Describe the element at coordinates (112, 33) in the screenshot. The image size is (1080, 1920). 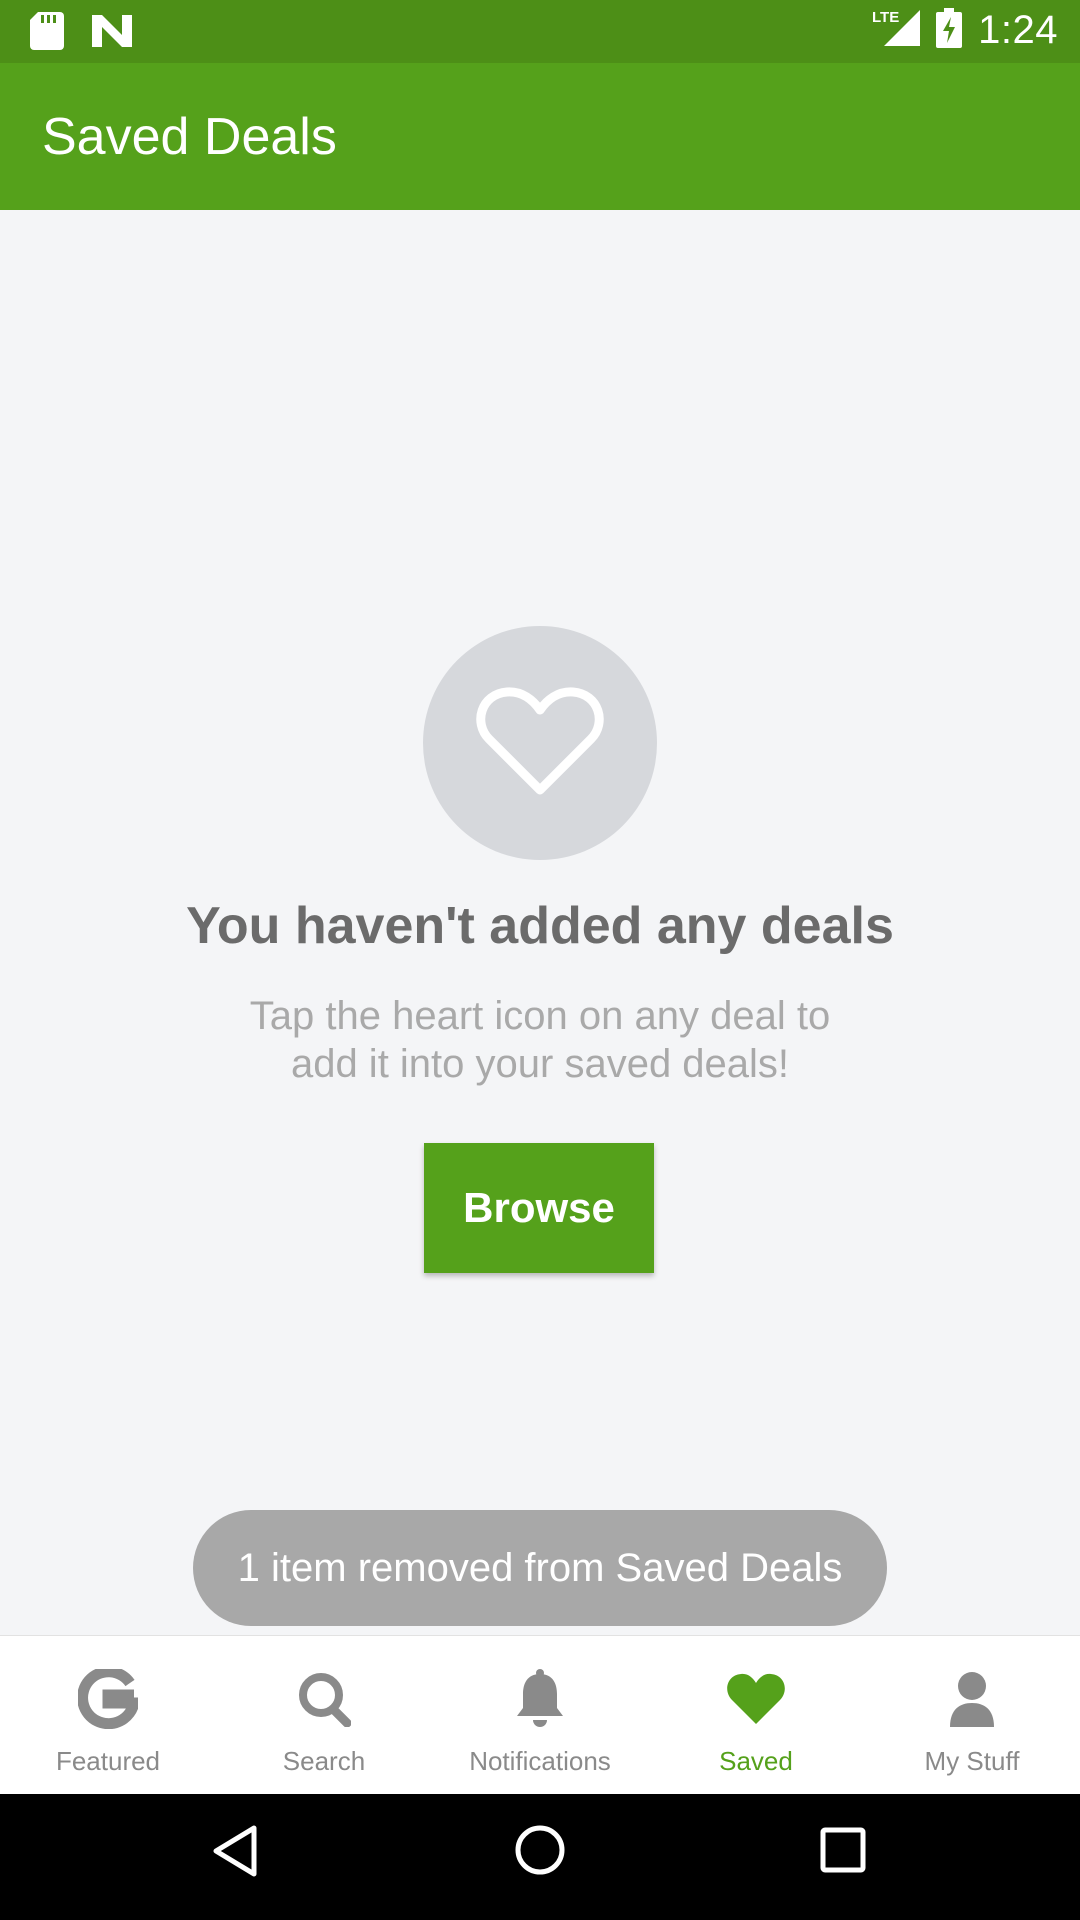
I see `n-logo-icon` at that location.